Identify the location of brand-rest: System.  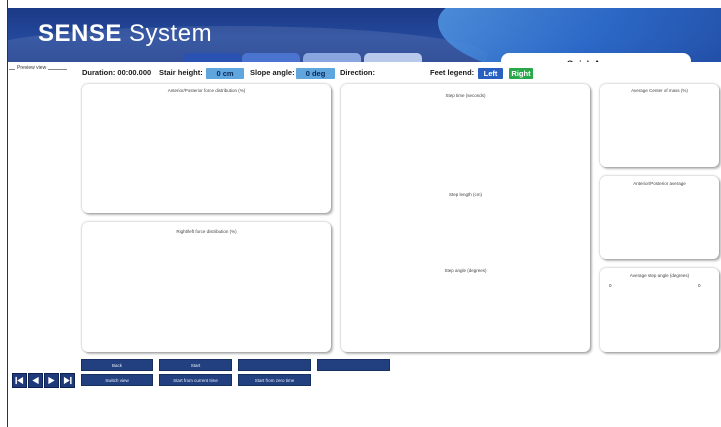
(171, 33).